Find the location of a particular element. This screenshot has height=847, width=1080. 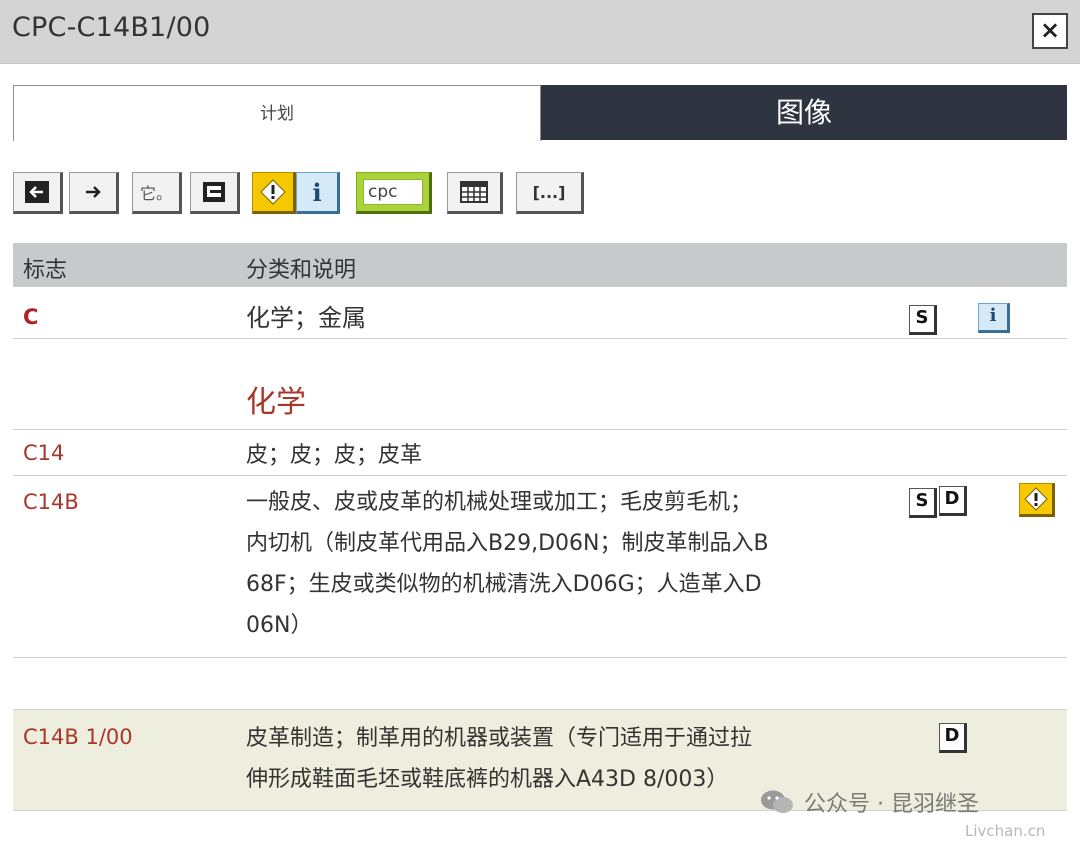

outline-icon is located at coordinates (214, 192).